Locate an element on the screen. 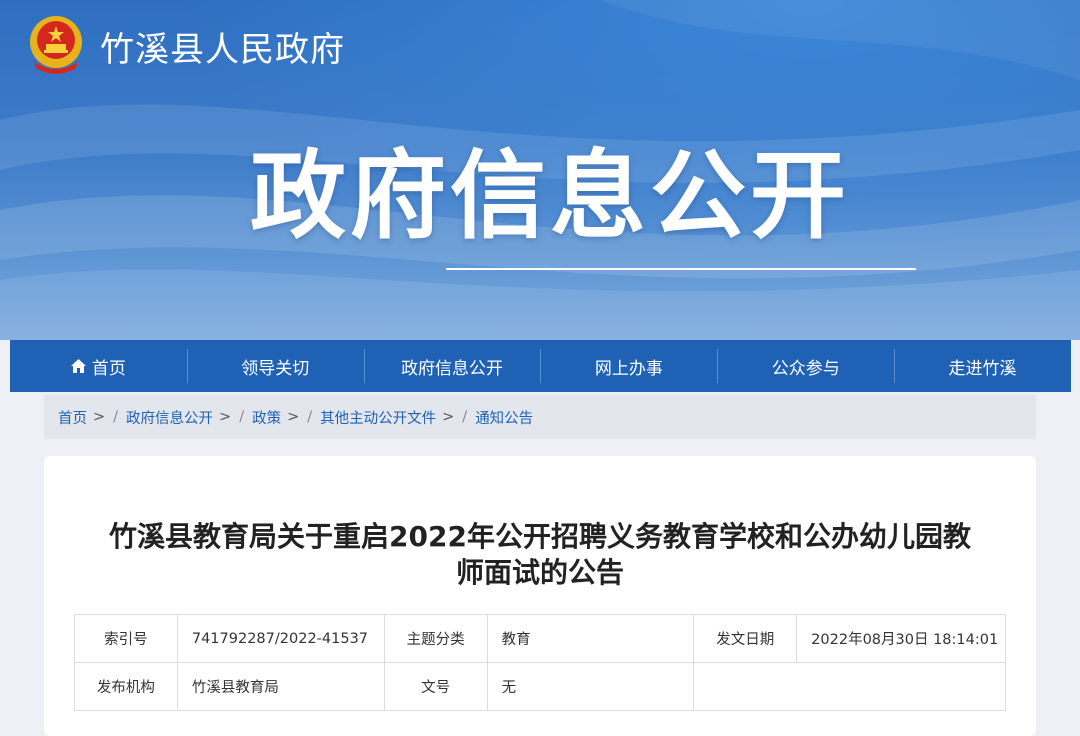 The image size is (1080, 736). docno-label: 文号 is located at coordinates (435, 686).